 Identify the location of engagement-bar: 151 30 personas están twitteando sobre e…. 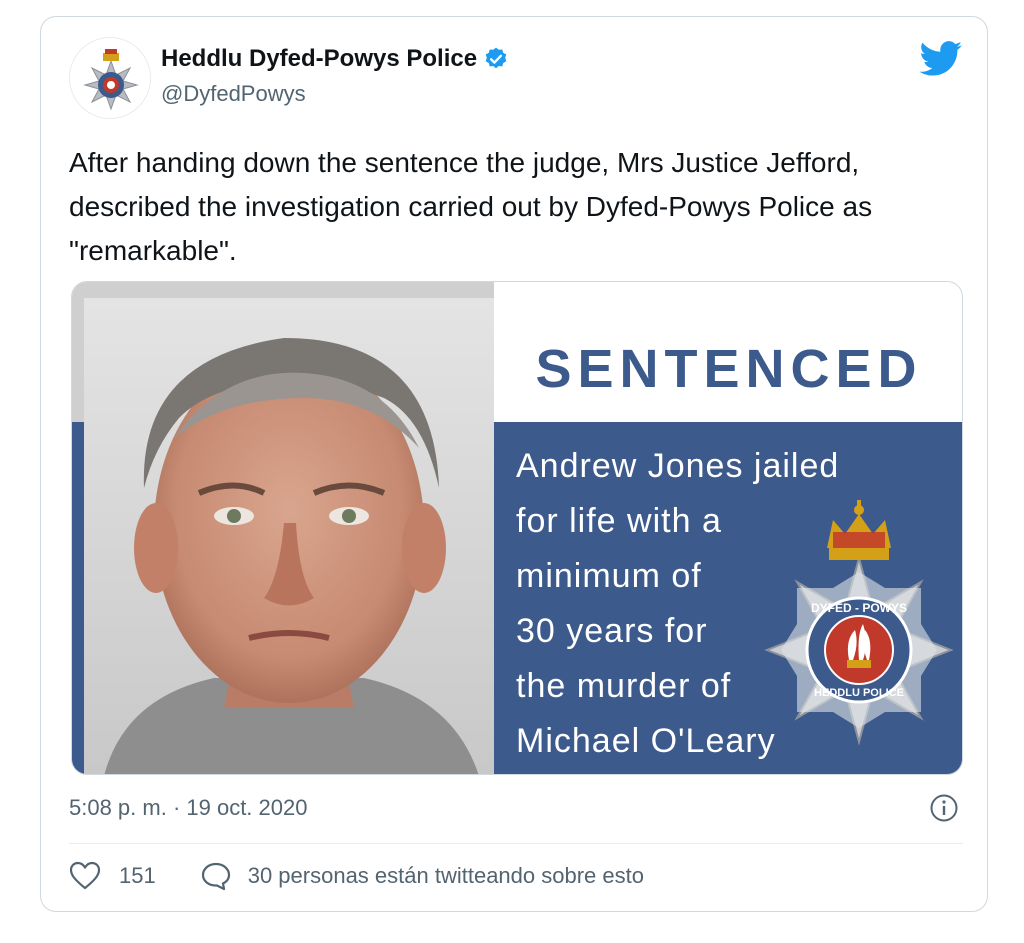
(356, 876).